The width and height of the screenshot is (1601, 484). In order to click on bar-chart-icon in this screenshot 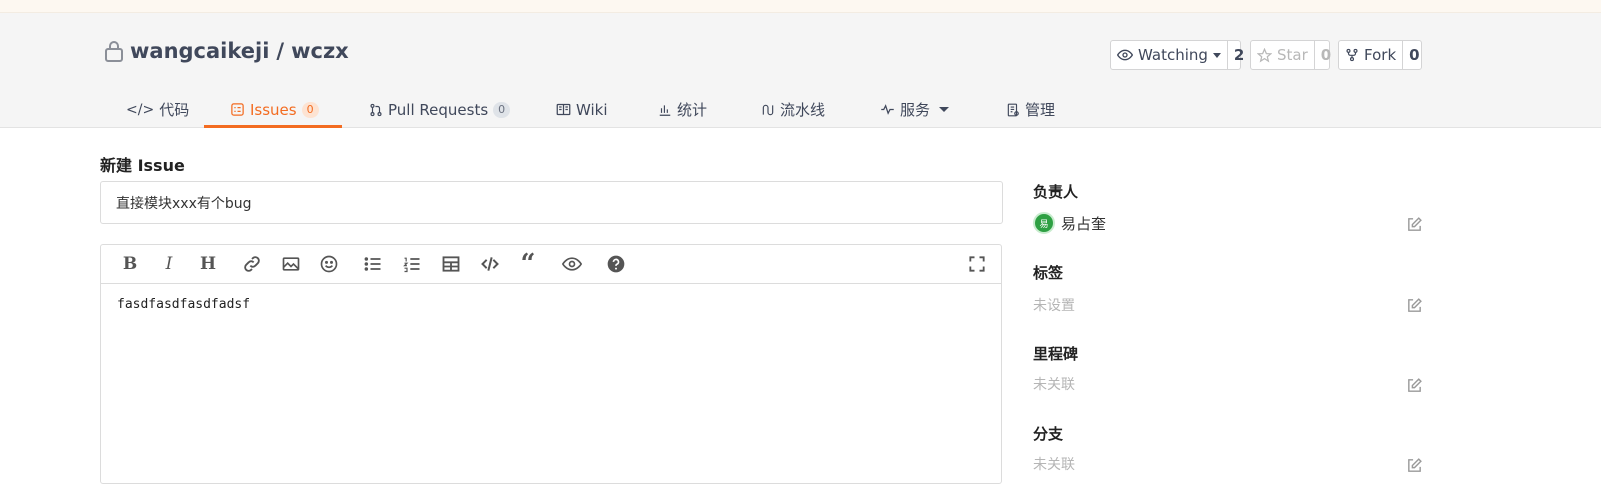, I will do `click(665, 110)`.